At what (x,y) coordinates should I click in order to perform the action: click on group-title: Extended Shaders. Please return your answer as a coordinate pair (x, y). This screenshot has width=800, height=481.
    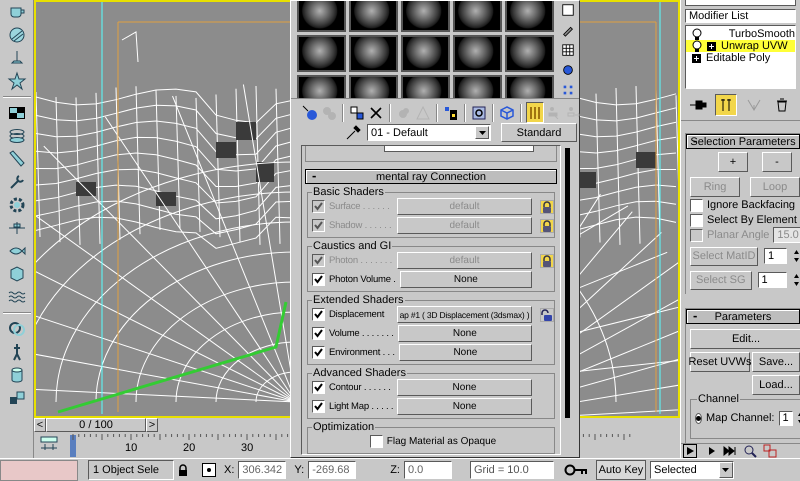
    Looking at the image, I should click on (358, 300).